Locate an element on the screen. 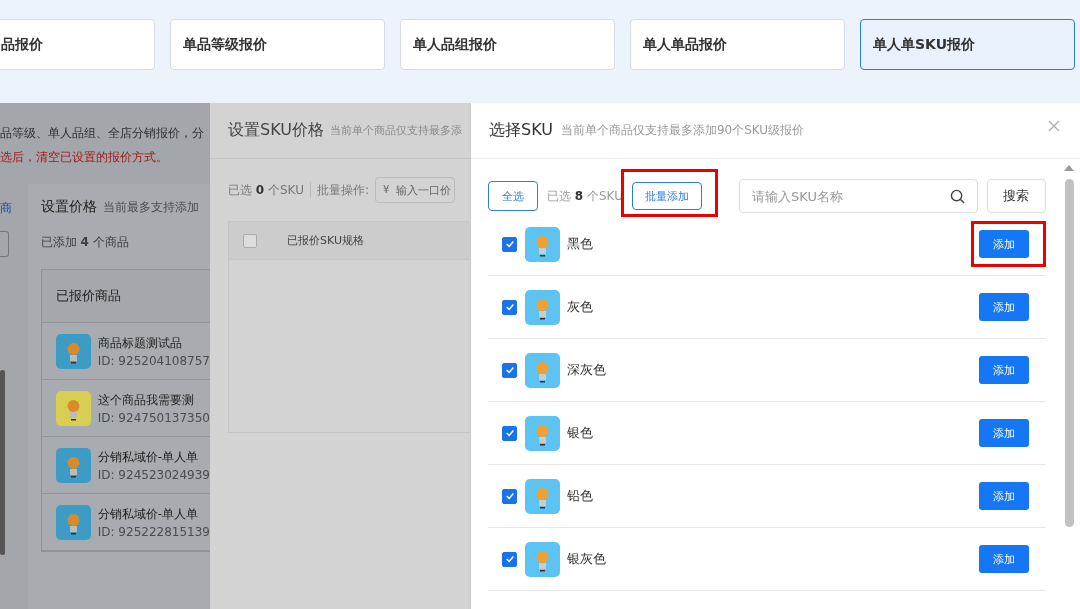 Image resolution: width=1080 pixels, height=609 pixels. selected-count: 已选 0 个SKU is located at coordinates (266, 190).